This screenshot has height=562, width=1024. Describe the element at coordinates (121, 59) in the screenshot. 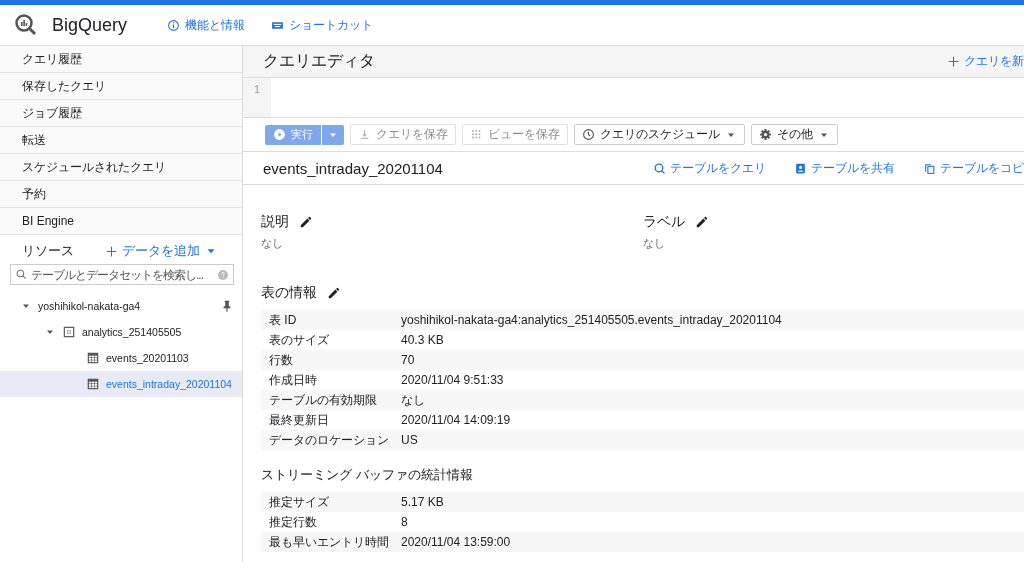

I see `nav-item: クエリ履歴` at that location.